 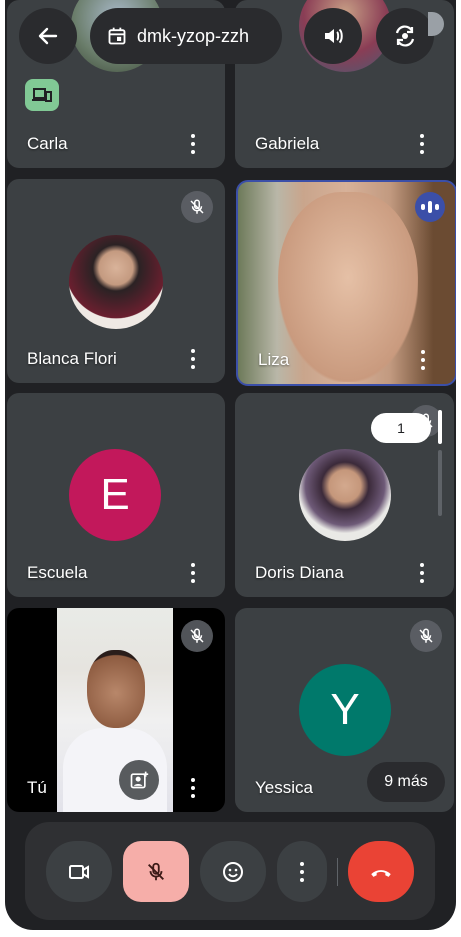 I want to click on participant-name: Gabriela, so click(x=287, y=143).